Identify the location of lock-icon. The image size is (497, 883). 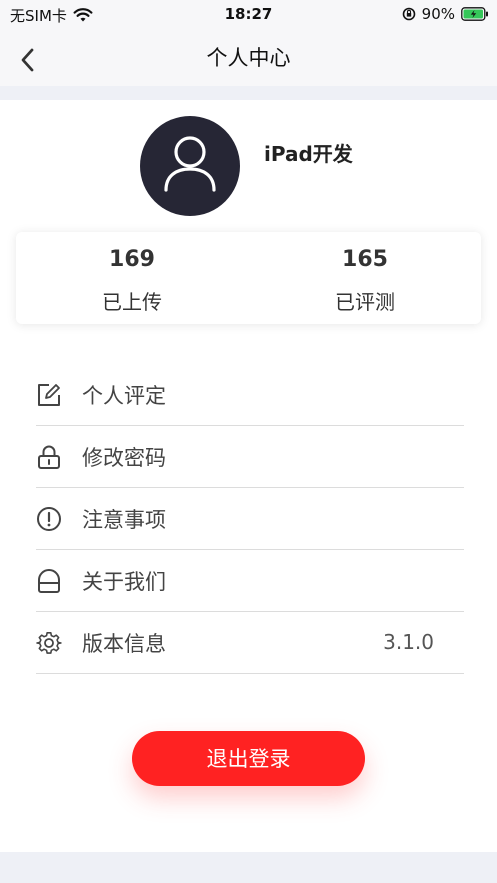
(49, 457).